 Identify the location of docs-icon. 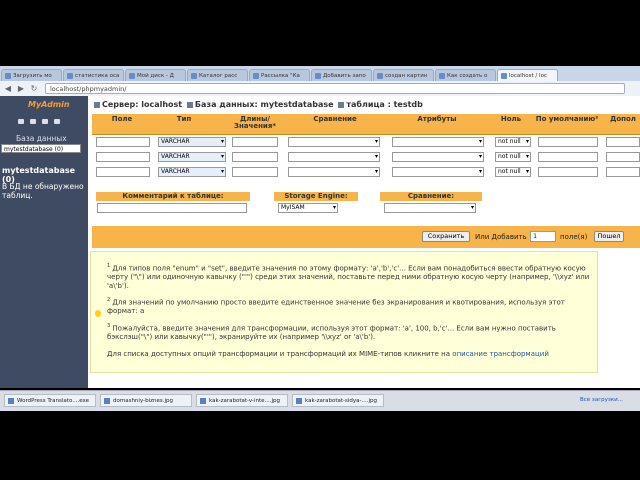
(45, 121).